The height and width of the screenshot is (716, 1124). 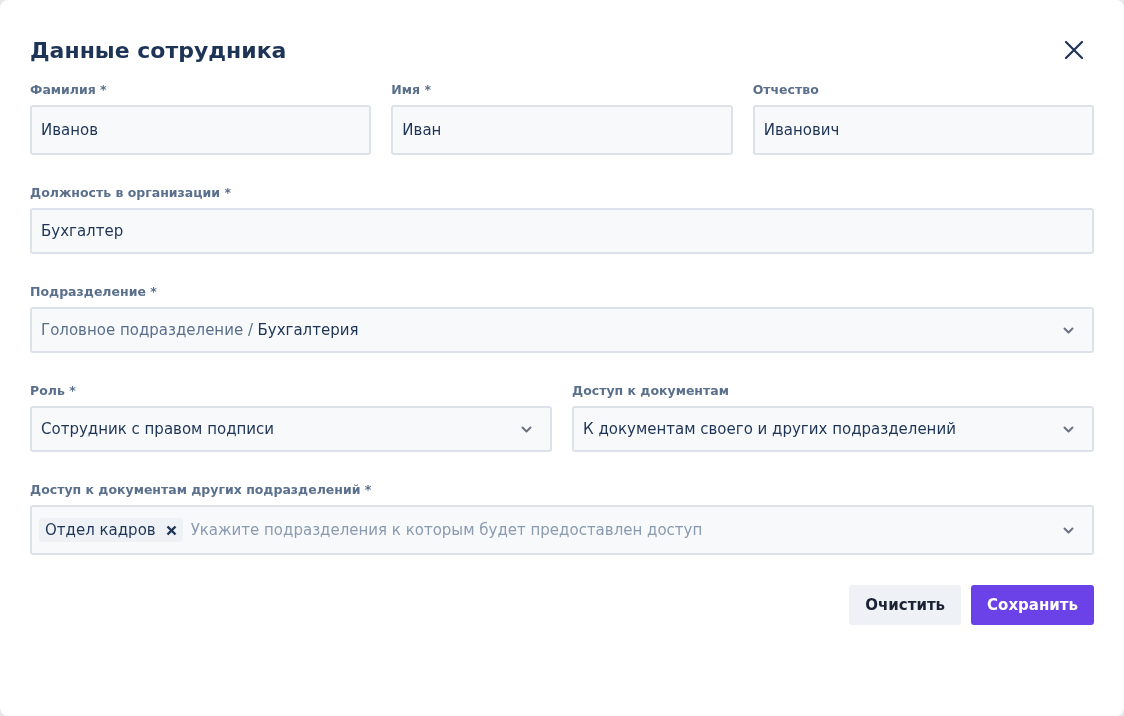 What do you see at coordinates (1074, 50) in the screenshot?
I see `close-icon` at bounding box center [1074, 50].